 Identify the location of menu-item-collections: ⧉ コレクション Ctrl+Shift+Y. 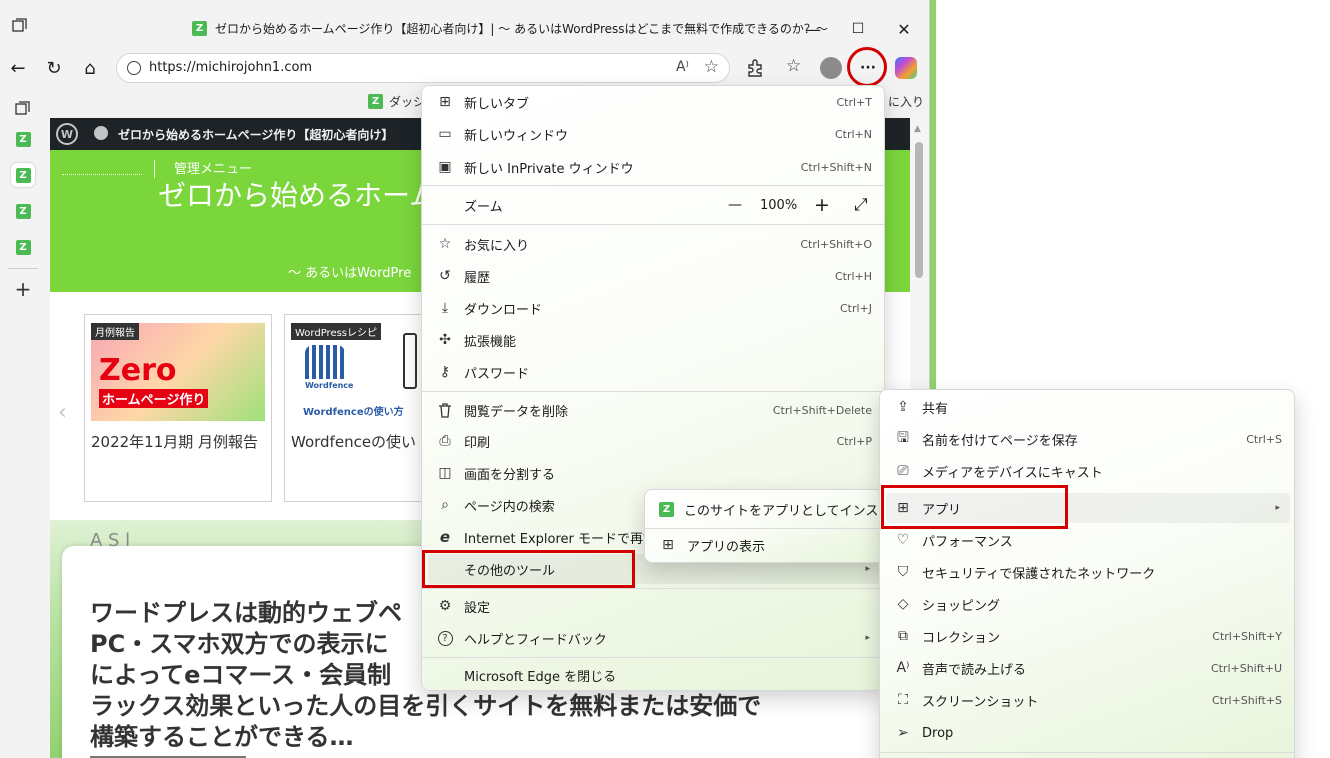
(1088, 636).